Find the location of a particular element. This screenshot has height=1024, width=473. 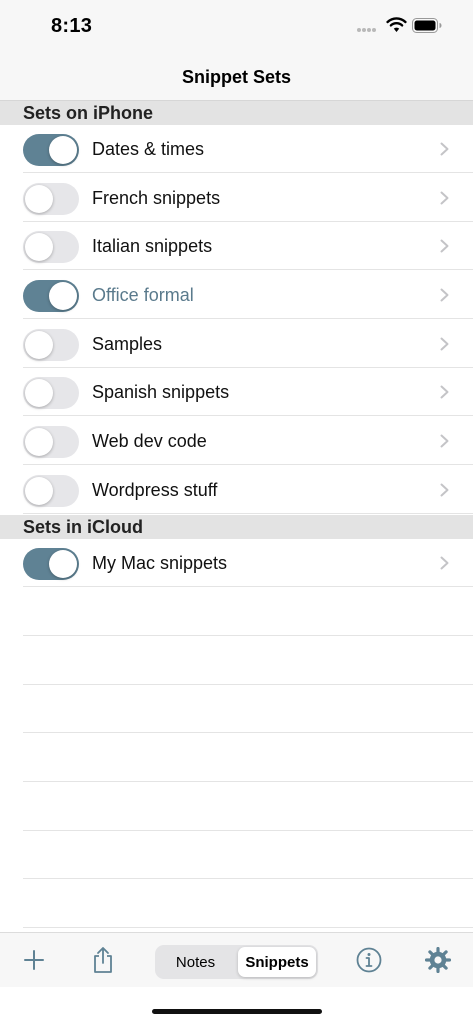

snippet-set-row: Office formal is located at coordinates (236, 295).